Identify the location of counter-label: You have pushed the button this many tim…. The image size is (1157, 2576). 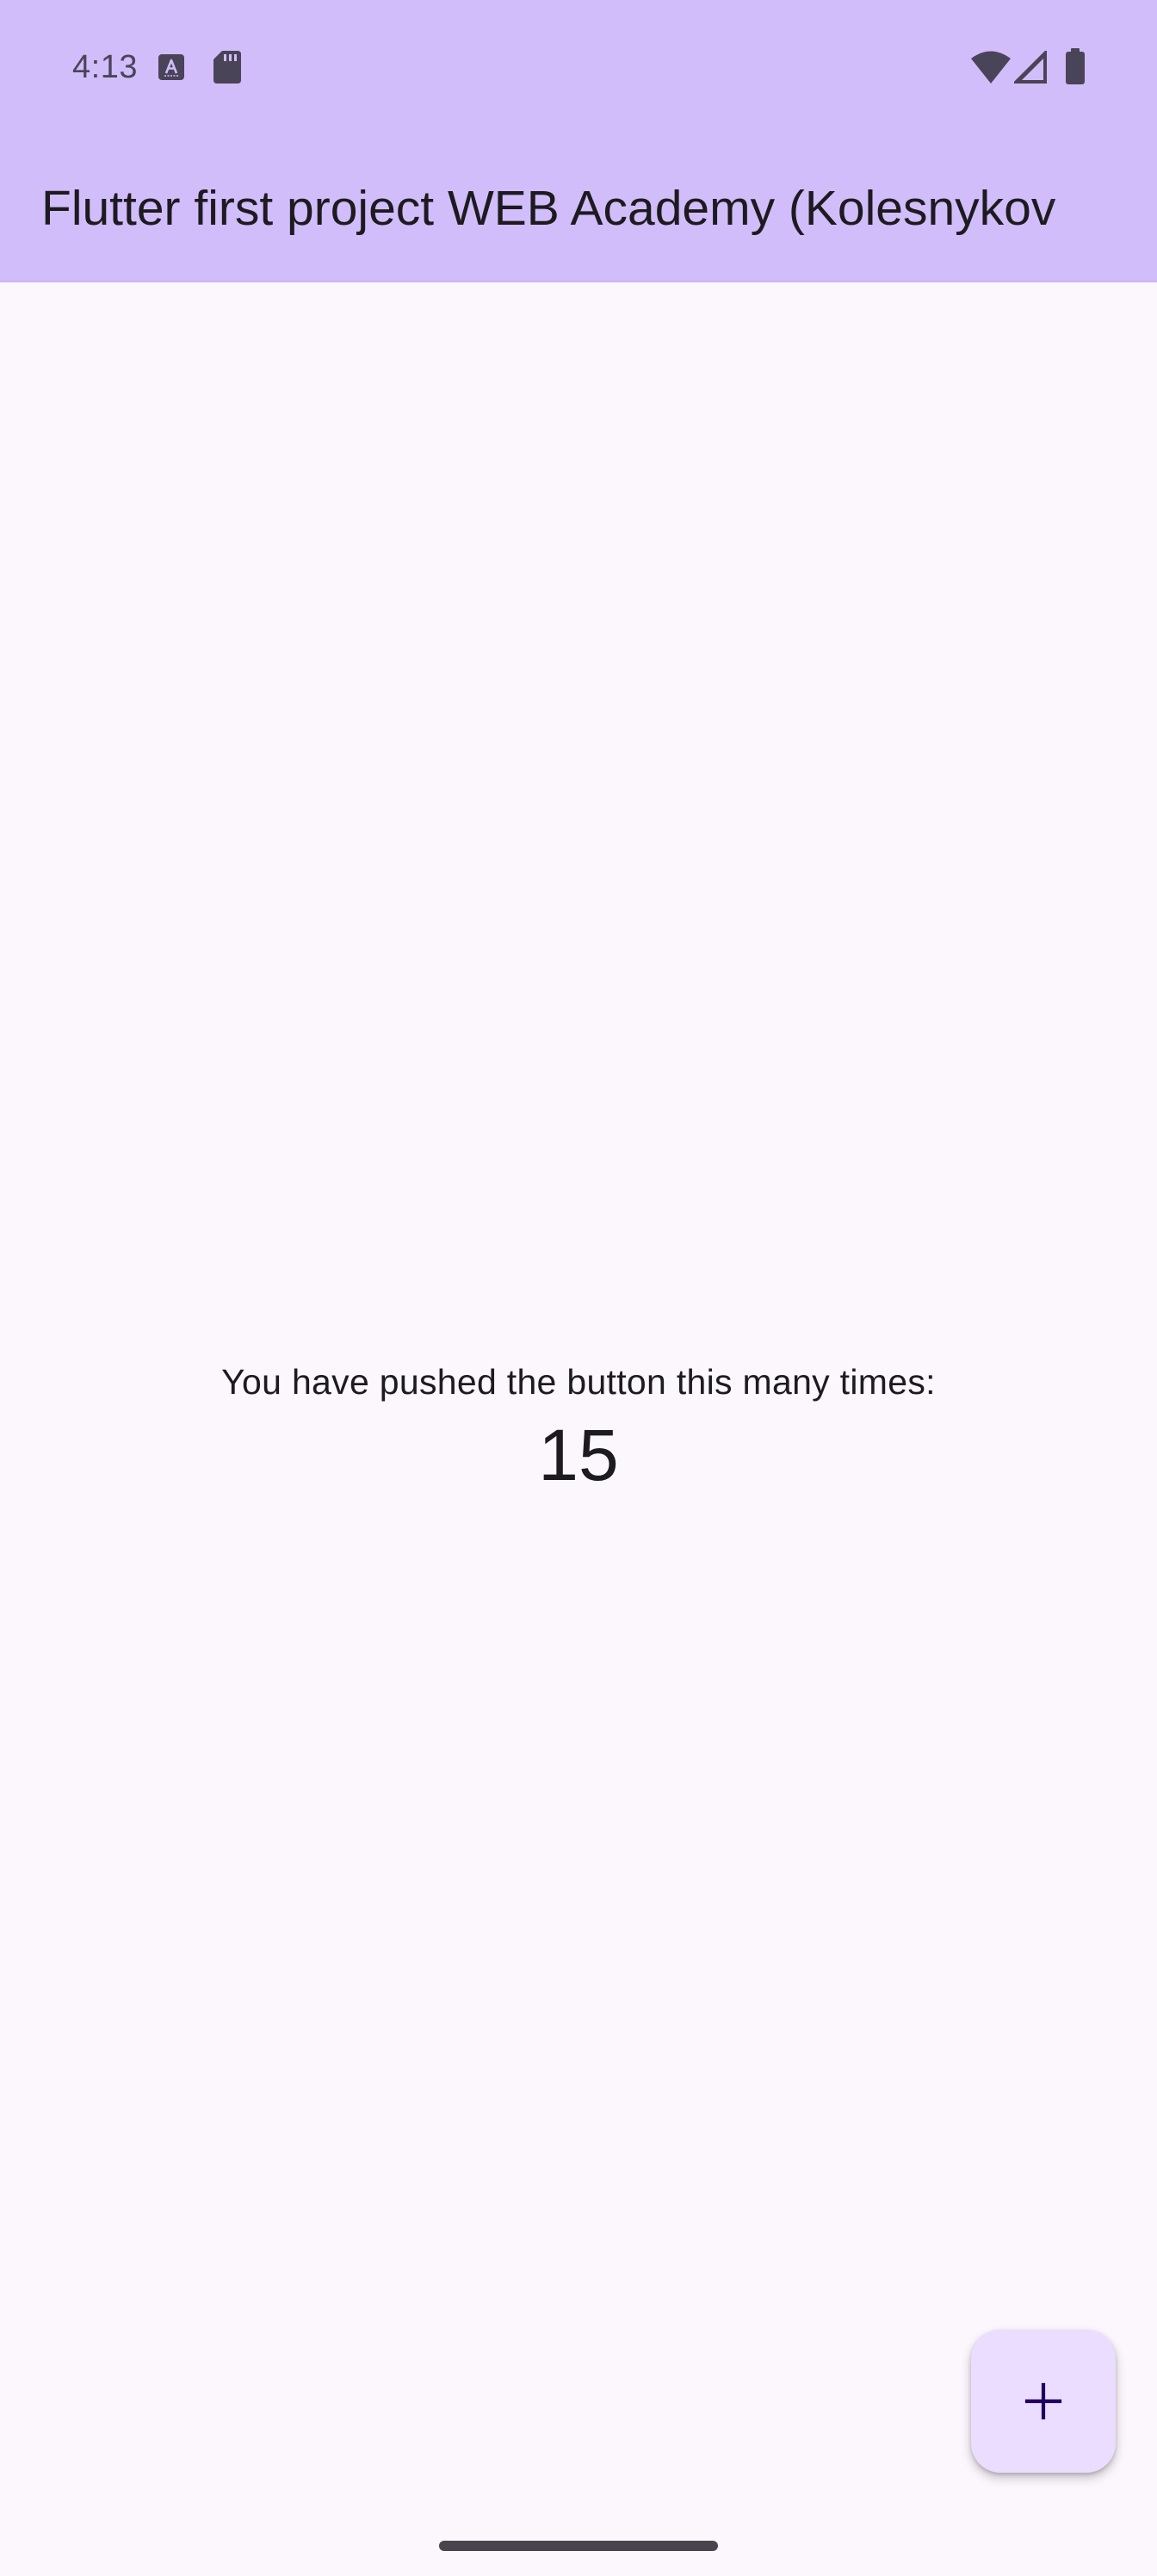
(579, 1382).